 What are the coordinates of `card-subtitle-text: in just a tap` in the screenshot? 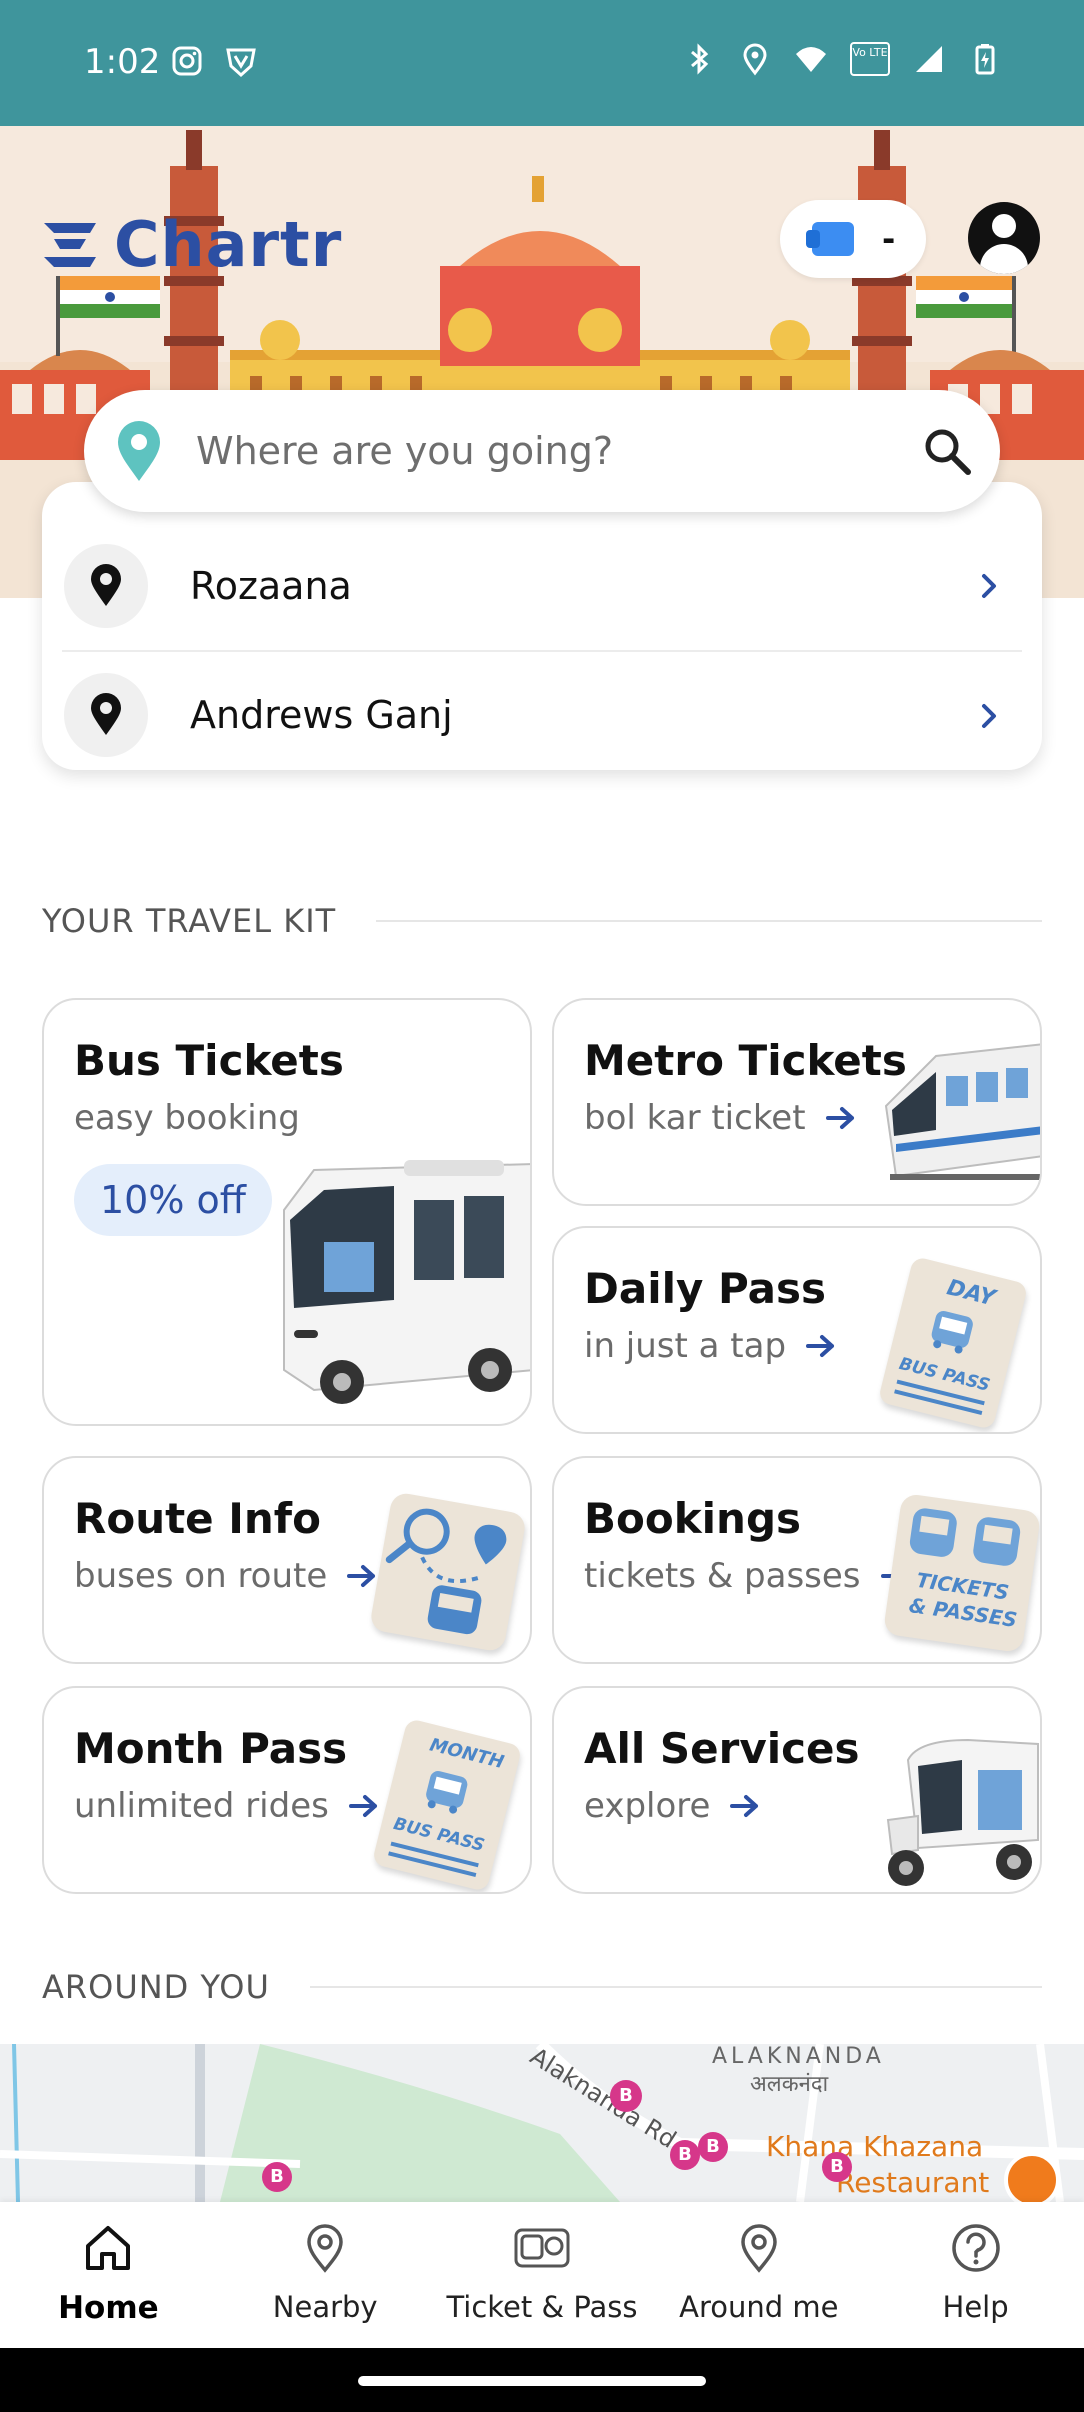 It's located at (685, 1346).